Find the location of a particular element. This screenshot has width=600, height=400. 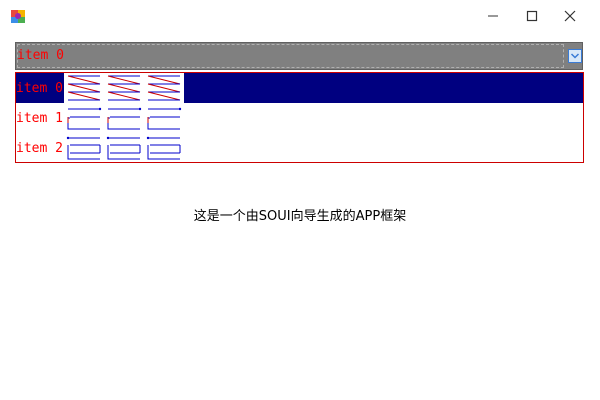

combobox: item 0 is located at coordinates (299, 56).